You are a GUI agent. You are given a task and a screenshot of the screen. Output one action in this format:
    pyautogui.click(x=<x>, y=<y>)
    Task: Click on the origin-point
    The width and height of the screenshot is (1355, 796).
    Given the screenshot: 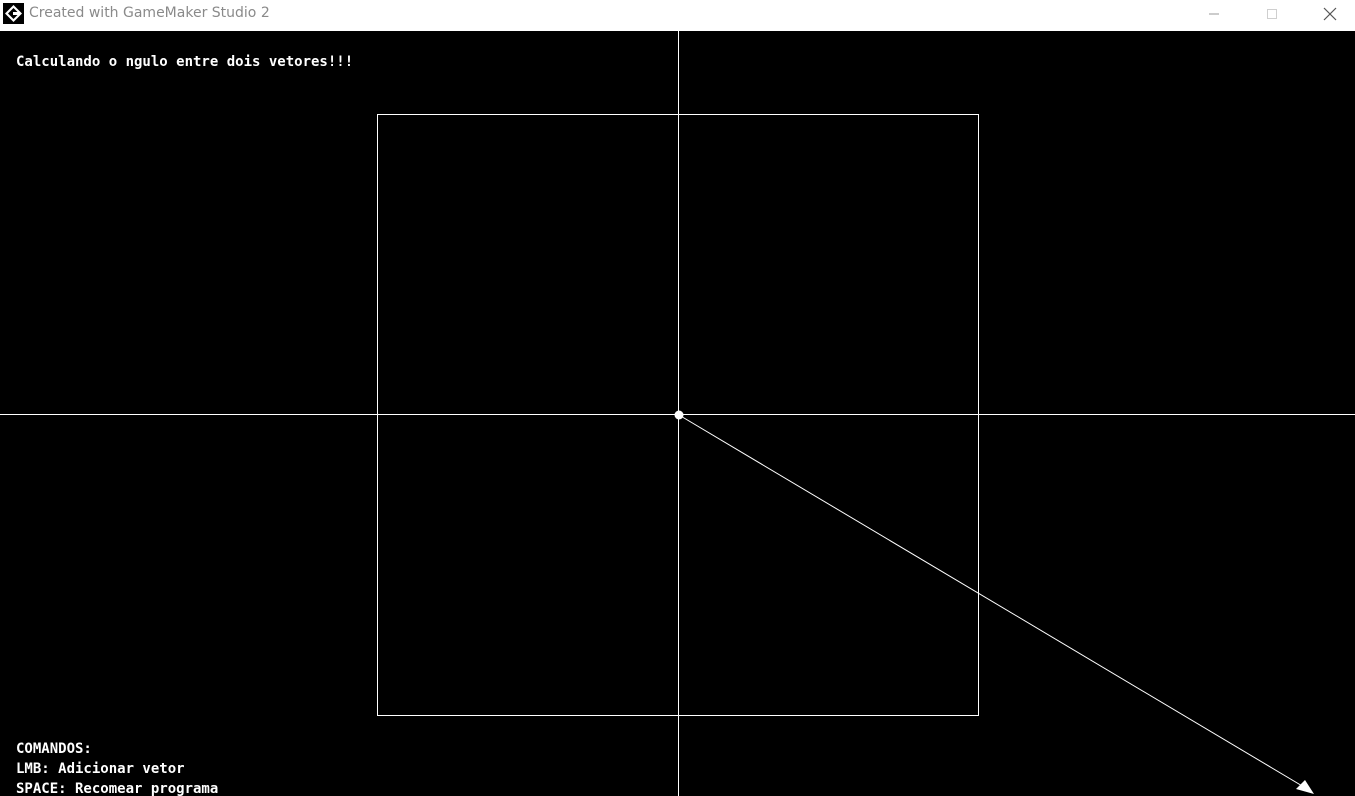 What is the action you would take?
    pyautogui.click(x=679, y=415)
    